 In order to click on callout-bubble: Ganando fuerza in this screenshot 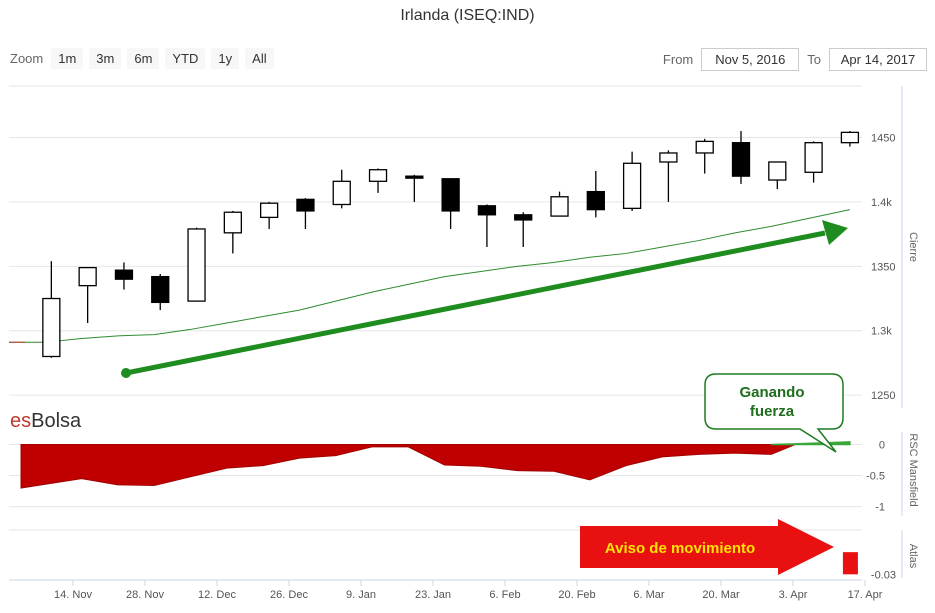, I will do `click(774, 413)`.